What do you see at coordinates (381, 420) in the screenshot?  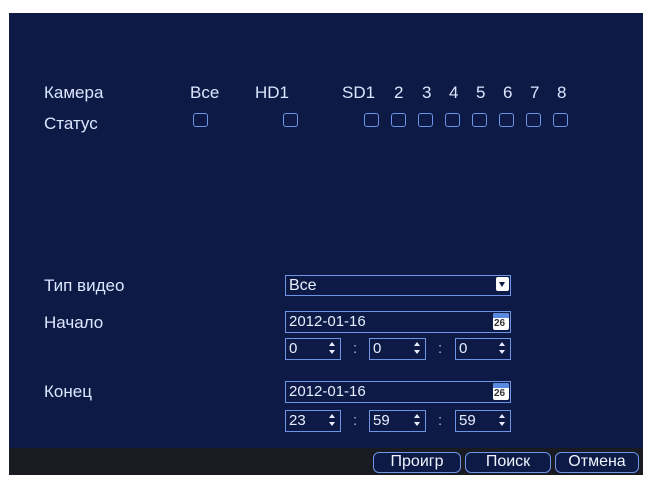 I see `end-minute-value: 59` at bounding box center [381, 420].